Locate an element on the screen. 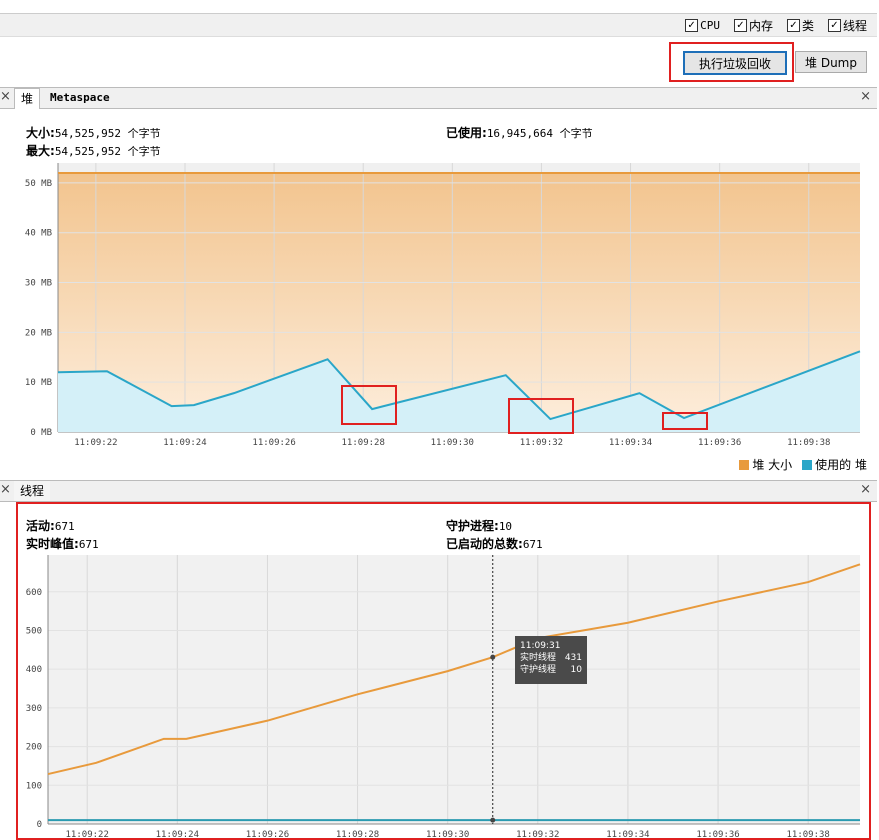 Image resolution: width=879 pixels, height=840 pixels. x-tick-label: 11:09:32 is located at coordinates (537, 834).